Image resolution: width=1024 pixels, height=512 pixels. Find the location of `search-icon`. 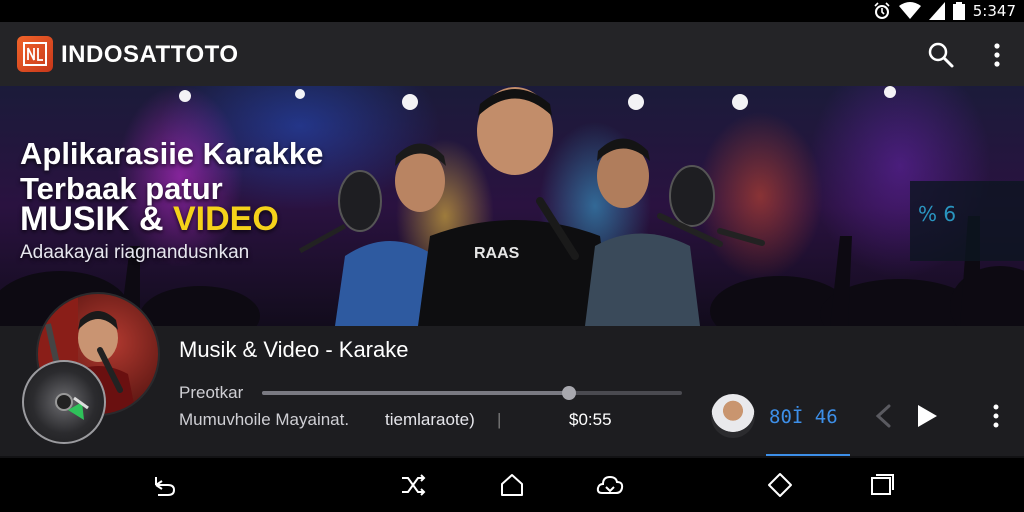

search-icon is located at coordinates (941, 55).